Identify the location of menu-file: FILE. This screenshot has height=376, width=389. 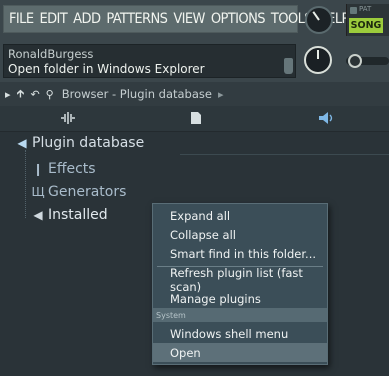
(22, 19).